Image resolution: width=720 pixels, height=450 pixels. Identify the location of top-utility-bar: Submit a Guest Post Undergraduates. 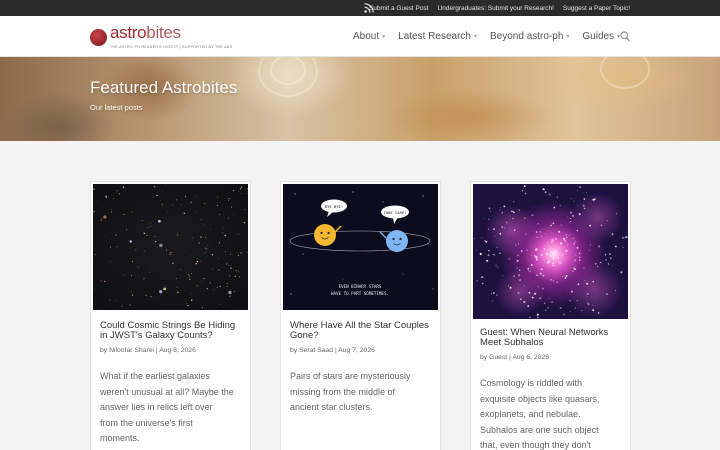
(360, 8).